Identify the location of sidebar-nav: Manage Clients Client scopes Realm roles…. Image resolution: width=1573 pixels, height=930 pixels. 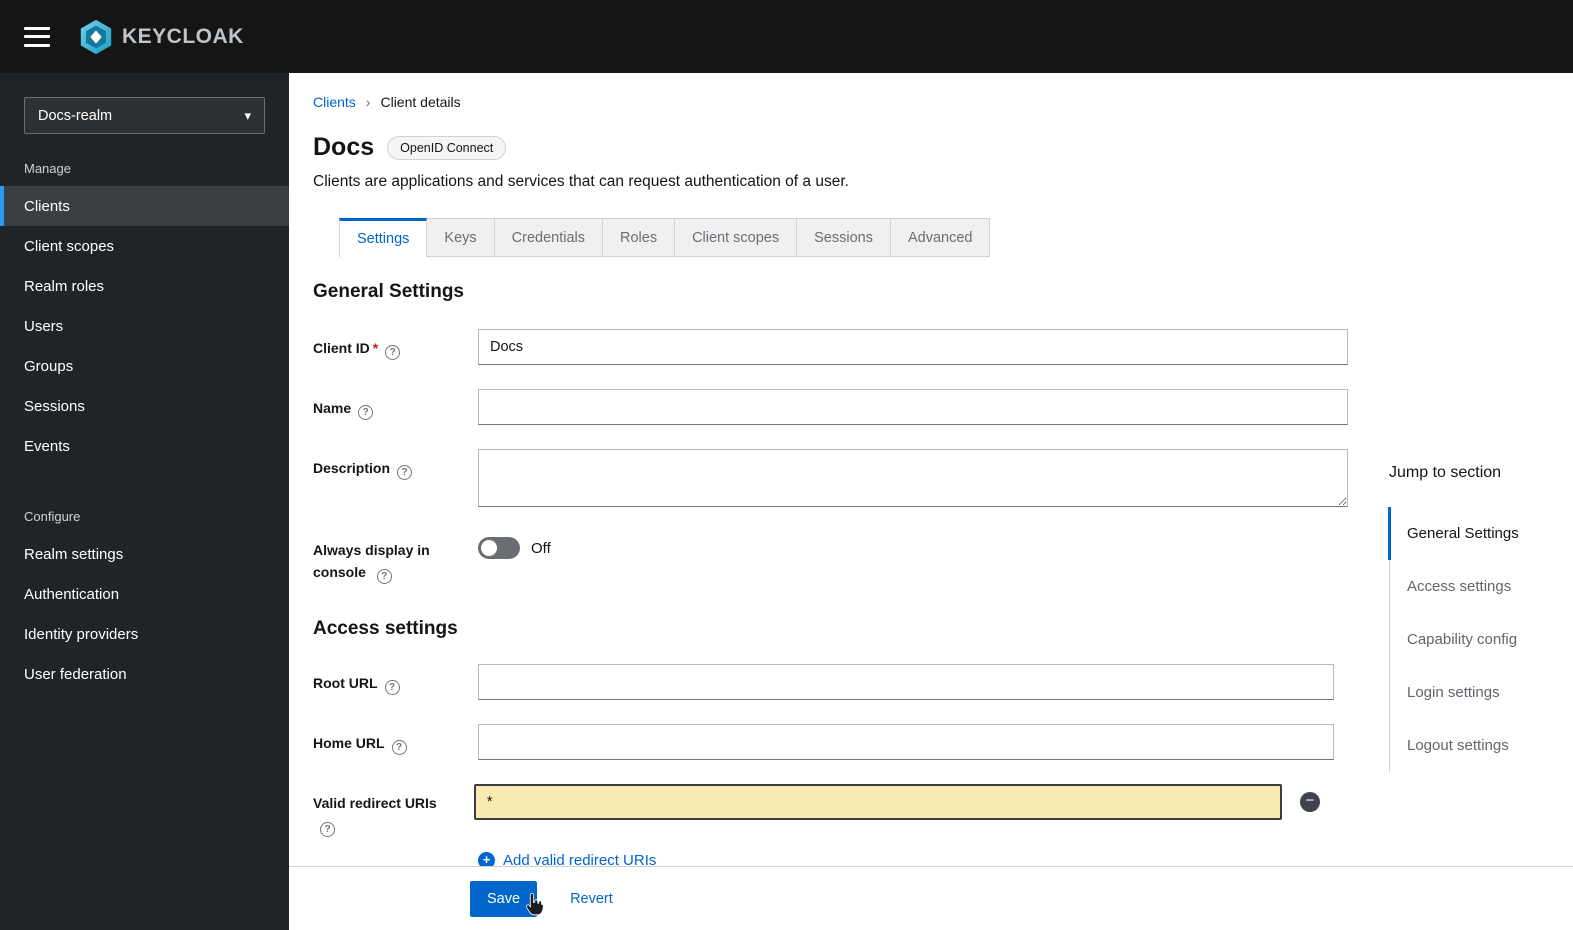
(144, 414).